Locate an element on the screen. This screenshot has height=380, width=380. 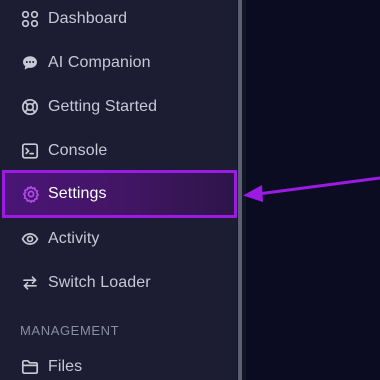
sidebar-item-label: Files is located at coordinates (65, 366).